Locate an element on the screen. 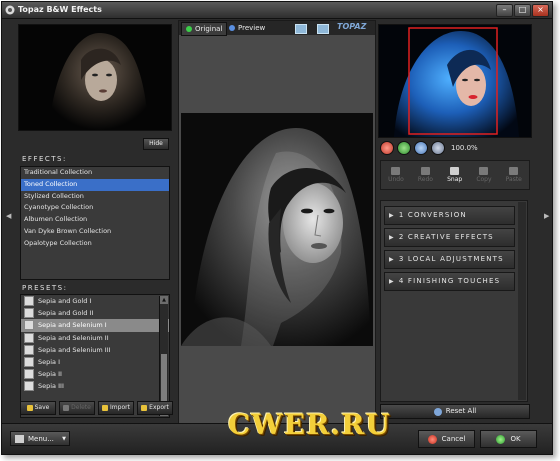 The width and height of the screenshot is (560, 461). preset-label: Sepia II is located at coordinates (50, 374).